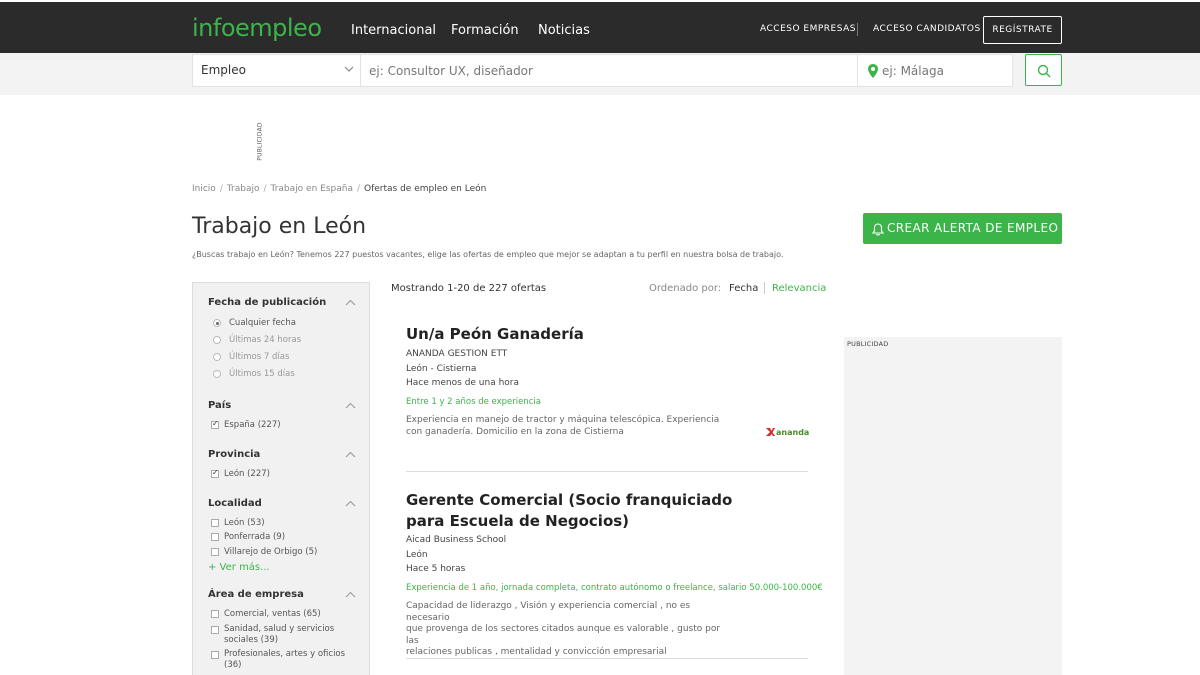 The image size is (1200, 675). What do you see at coordinates (215, 424) in the screenshot?
I see `checkbox-espana` at bounding box center [215, 424].